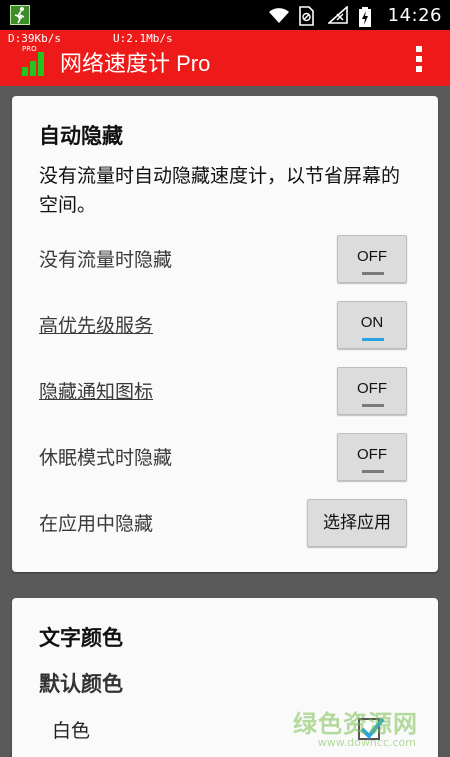  I want to click on signal-empty-icon, so click(337, 14).